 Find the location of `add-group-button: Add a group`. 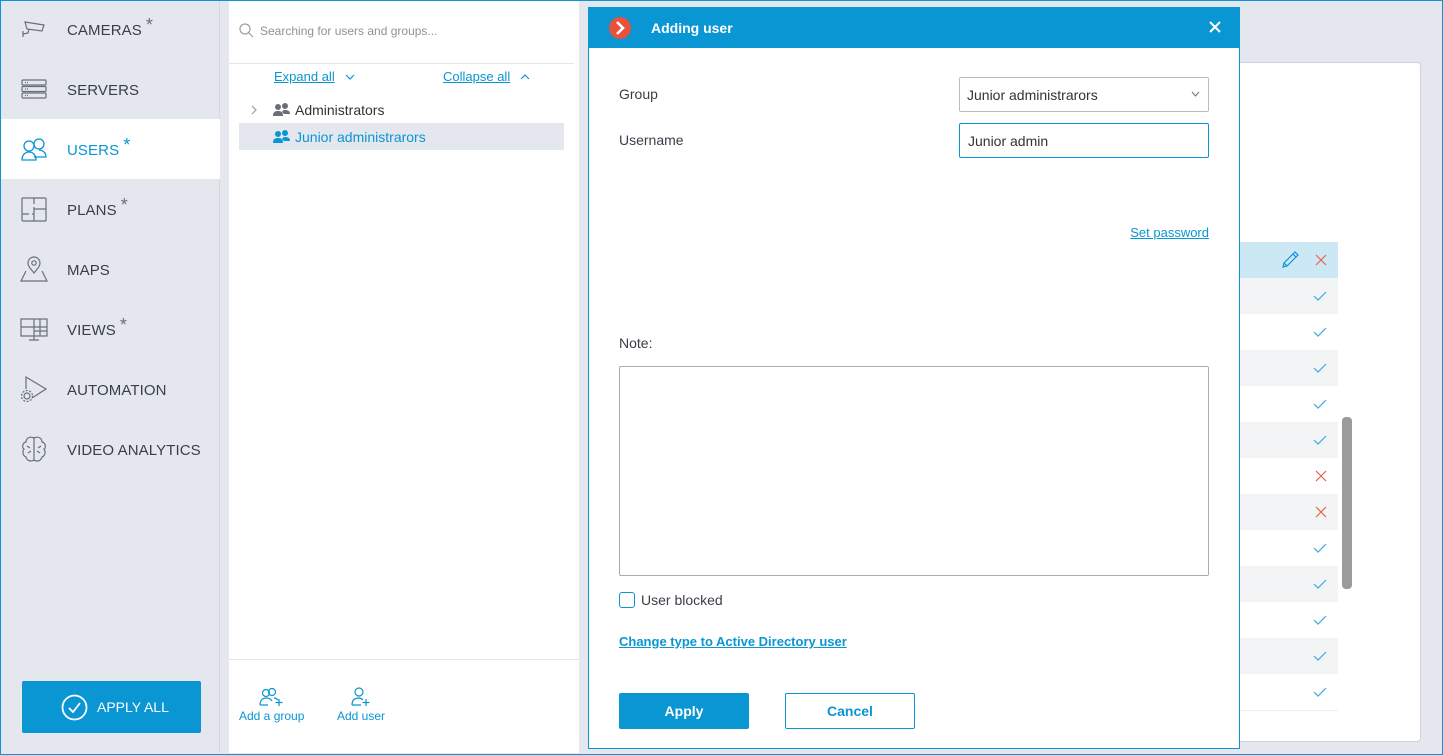

add-group-button: Add a group is located at coordinates (271, 705).